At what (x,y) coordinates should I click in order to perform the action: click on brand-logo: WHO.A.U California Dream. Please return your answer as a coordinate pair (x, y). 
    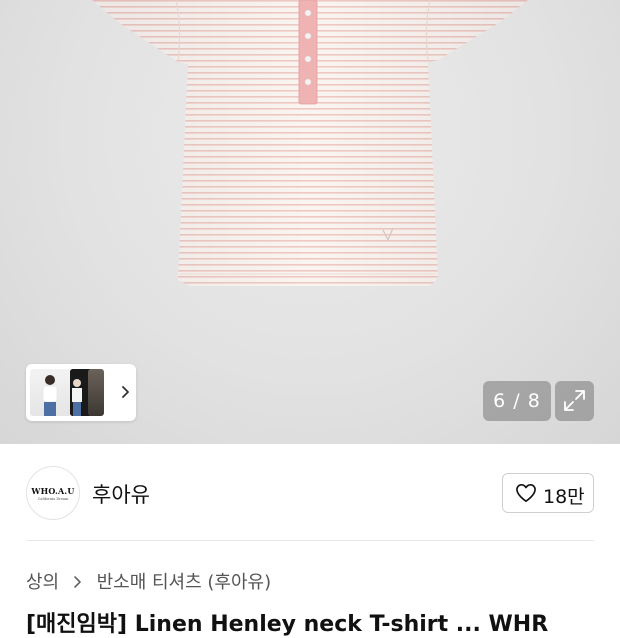
    Looking at the image, I should click on (53, 493).